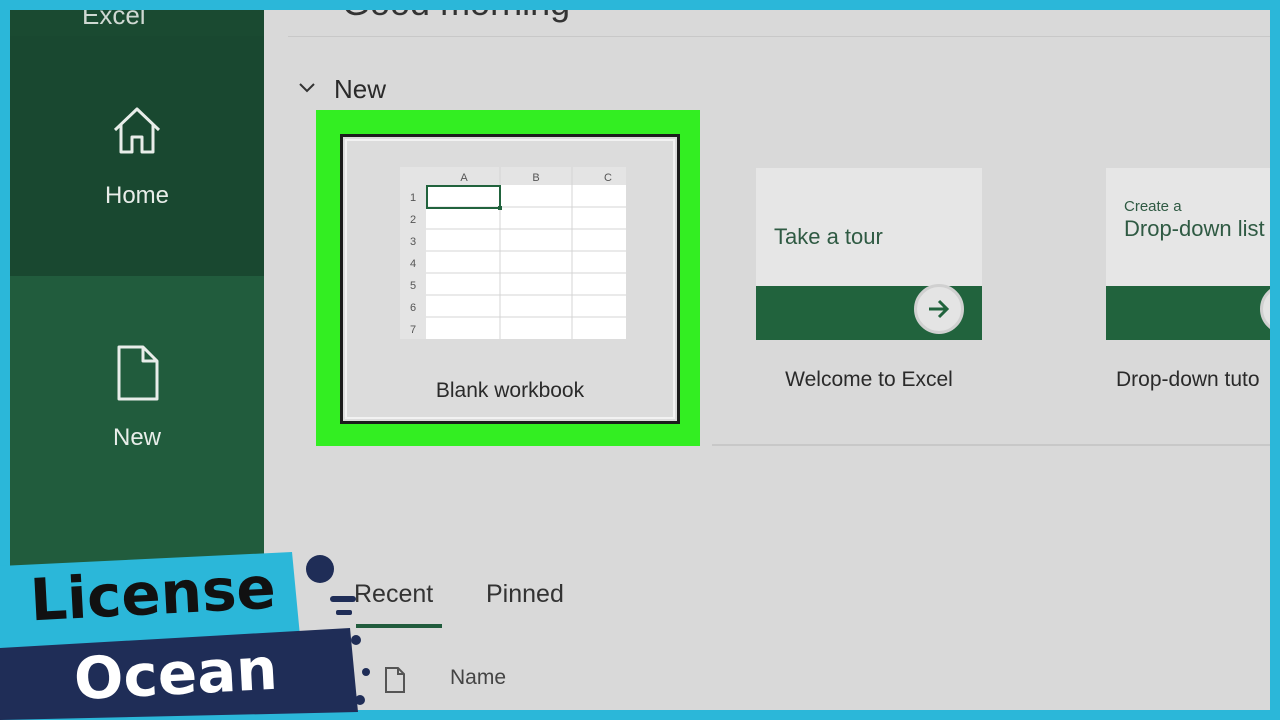 Image resolution: width=1280 pixels, height=720 pixels. What do you see at coordinates (413, 330) in the screenshot?
I see `row-header: 7` at bounding box center [413, 330].